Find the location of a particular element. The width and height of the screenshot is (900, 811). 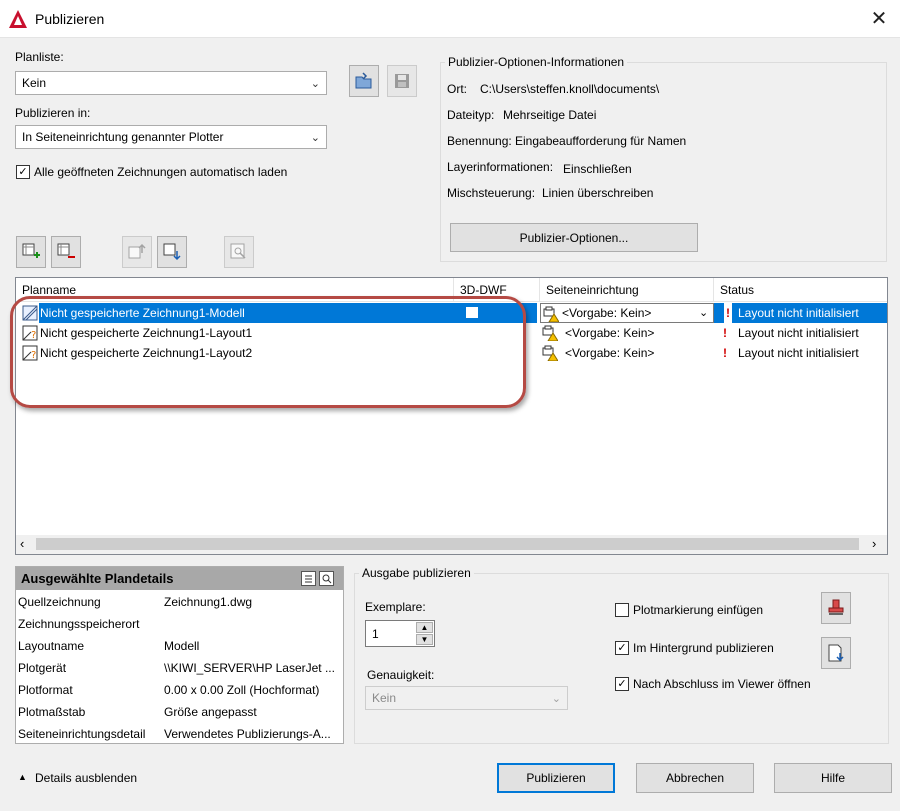

col-header-sheet-name: Planname is located at coordinates (235, 290).